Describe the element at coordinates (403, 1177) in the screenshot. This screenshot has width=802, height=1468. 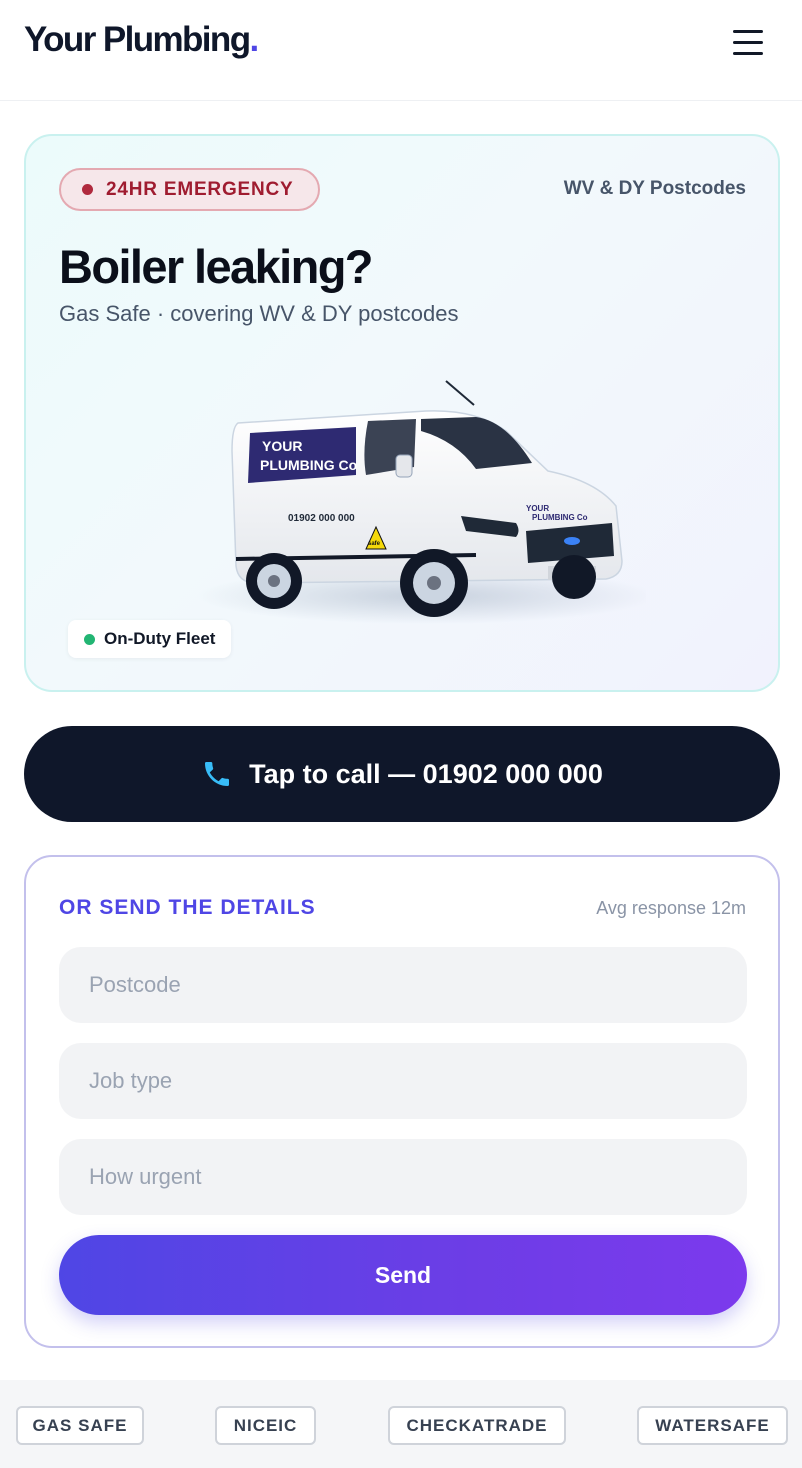
I see `urgency-input` at that location.